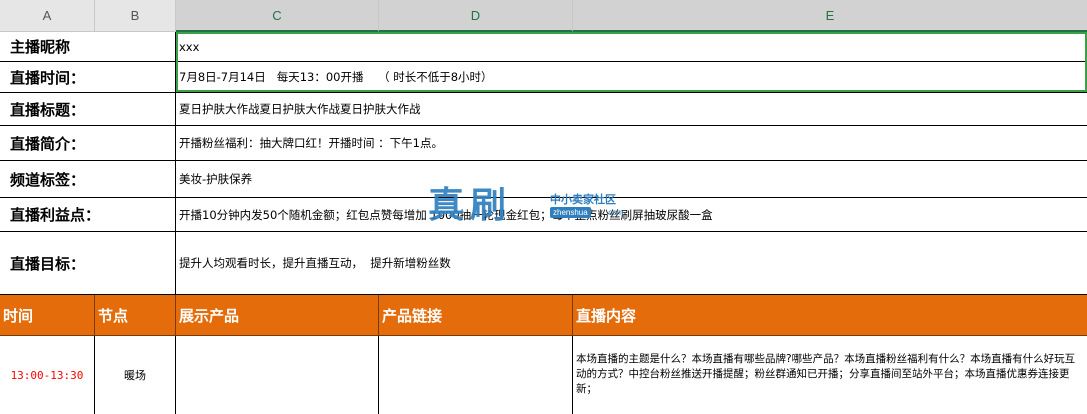 The image size is (1087, 414). Describe the element at coordinates (631, 143) in the screenshot. I see `cell-value: 开播粉丝福利：抽大牌口红！开播时间 ：下午1点。` at that location.